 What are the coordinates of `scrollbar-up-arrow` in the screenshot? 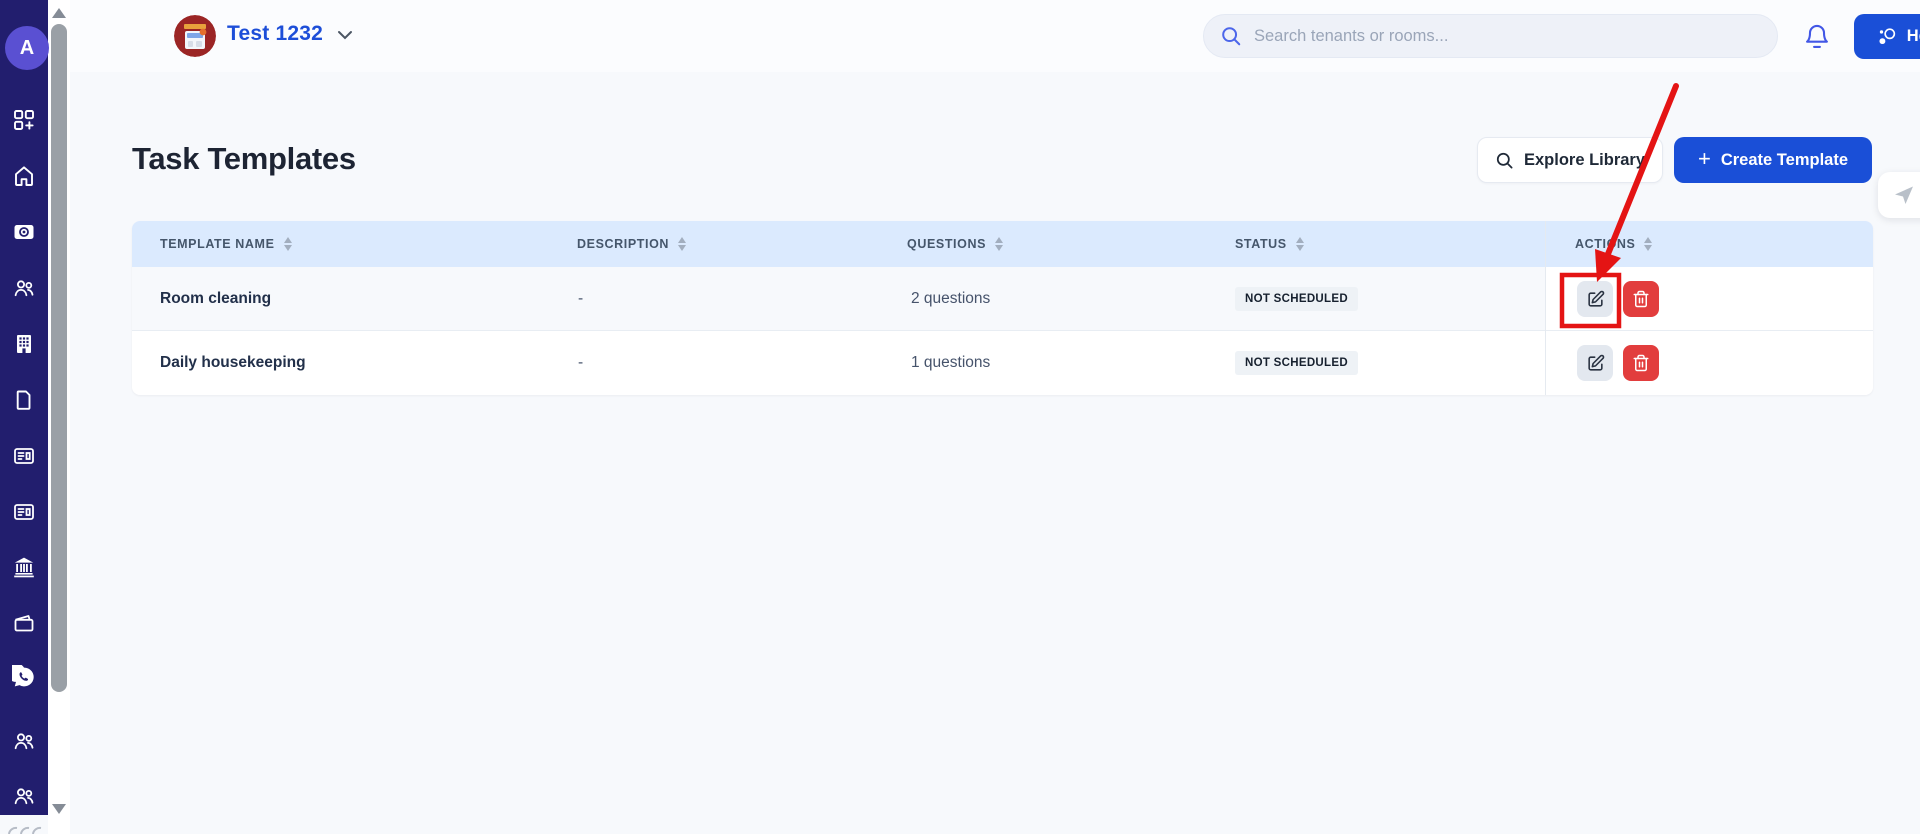 It's located at (59, 13).